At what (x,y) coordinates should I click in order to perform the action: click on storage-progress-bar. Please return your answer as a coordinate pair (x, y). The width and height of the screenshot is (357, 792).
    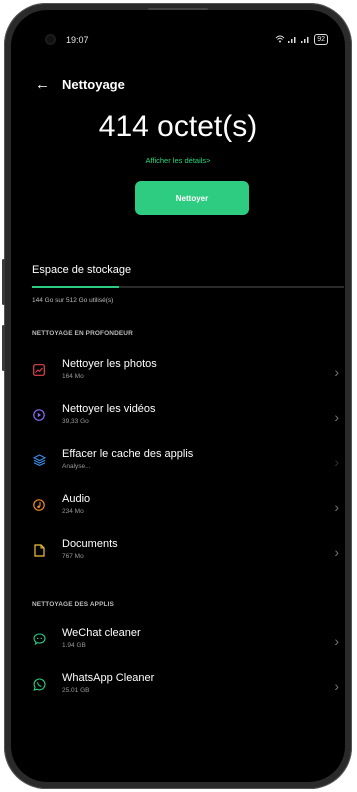
    Looking at the image, I should click on (188, 287).